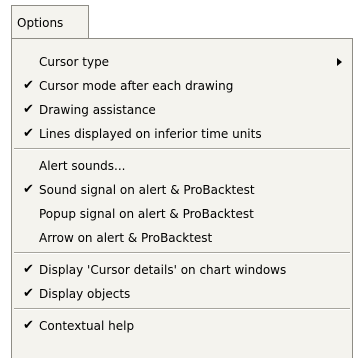  I want to click on submenu-arrow-icon, so click(339, 62).